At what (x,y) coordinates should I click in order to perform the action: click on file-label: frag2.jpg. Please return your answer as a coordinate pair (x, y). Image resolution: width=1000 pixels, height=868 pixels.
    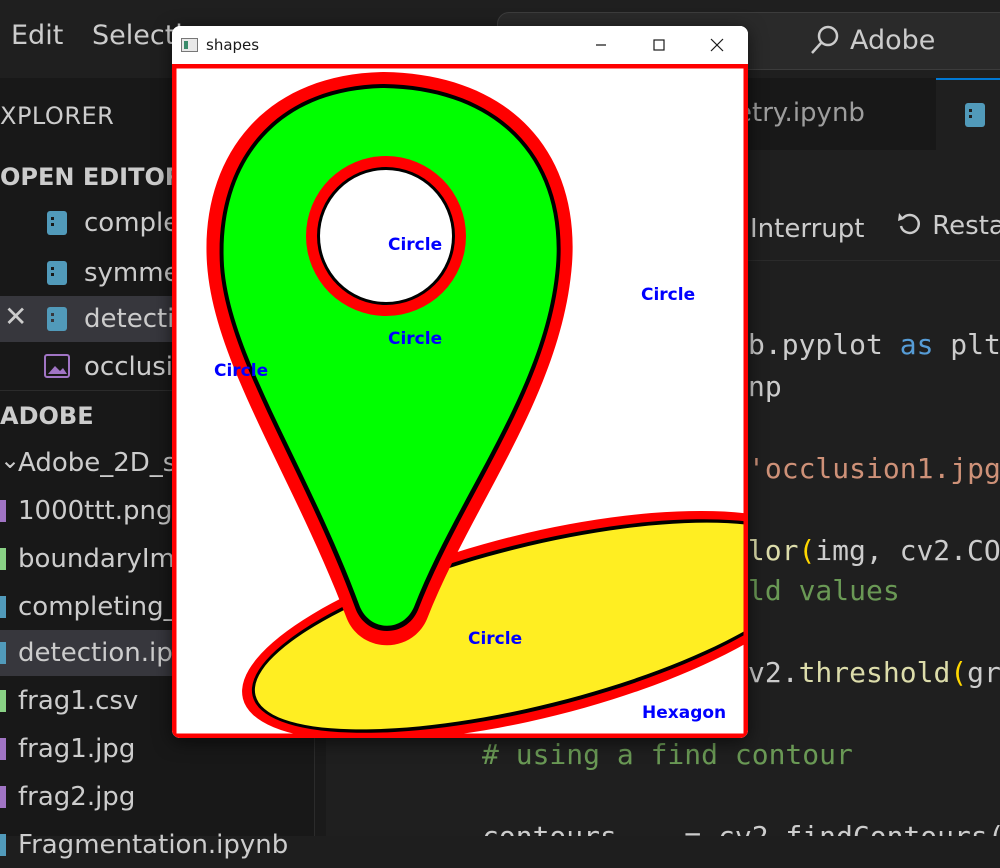
    Looking at the image, I should click on (77, 797).